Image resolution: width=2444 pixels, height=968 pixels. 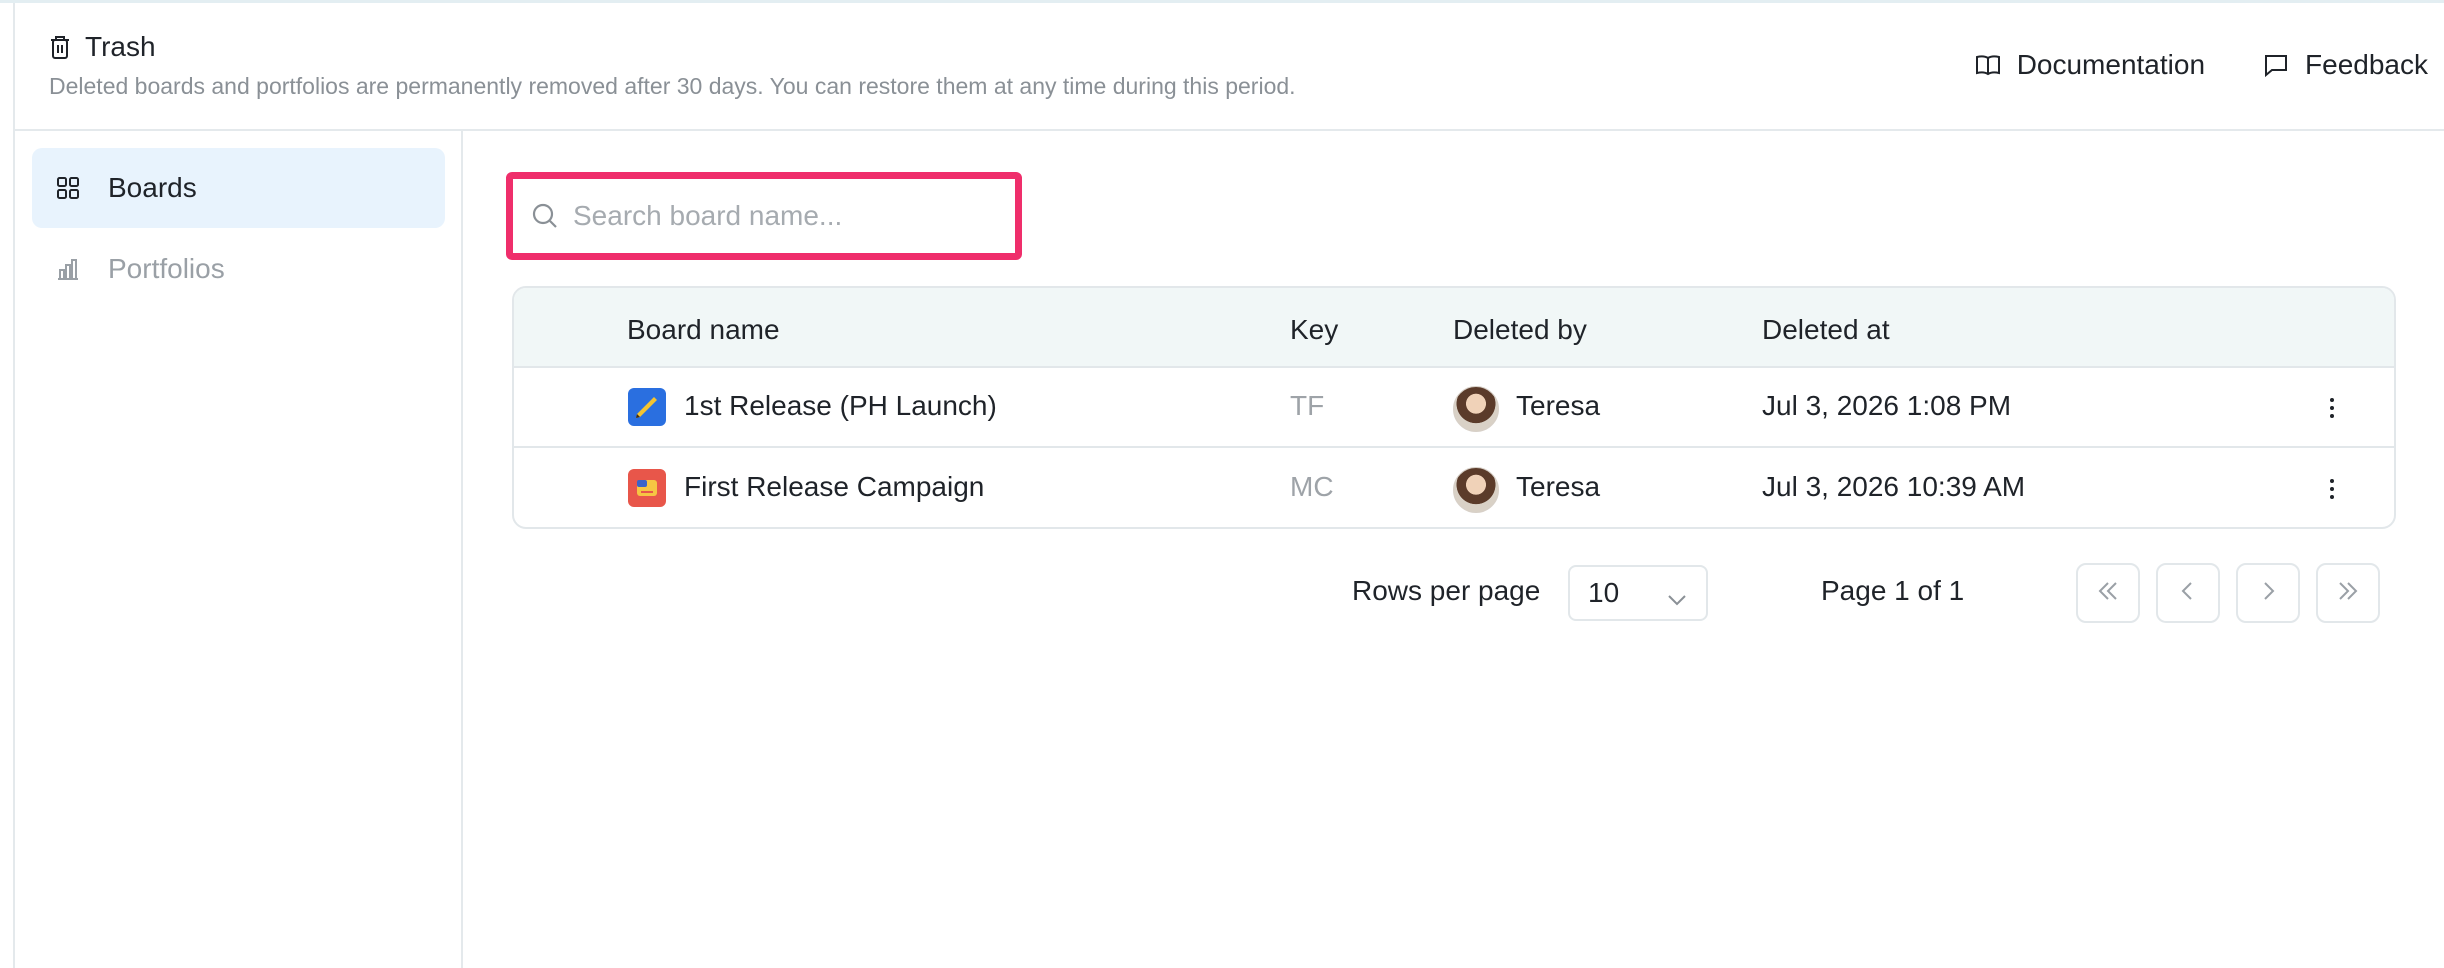 What do you see at coordinates (1307, 405) in the screenshot?
I see `key-cell: TF` at bounding box center [1307, 405].